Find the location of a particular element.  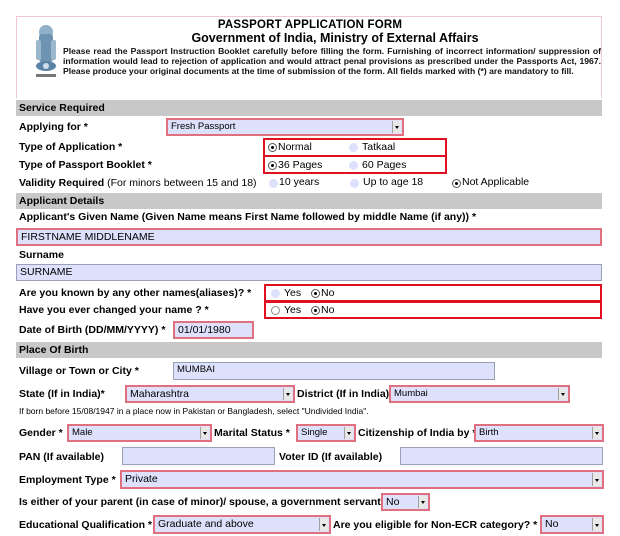

surname-input: SURNAME is located at coordinates (309, 272).